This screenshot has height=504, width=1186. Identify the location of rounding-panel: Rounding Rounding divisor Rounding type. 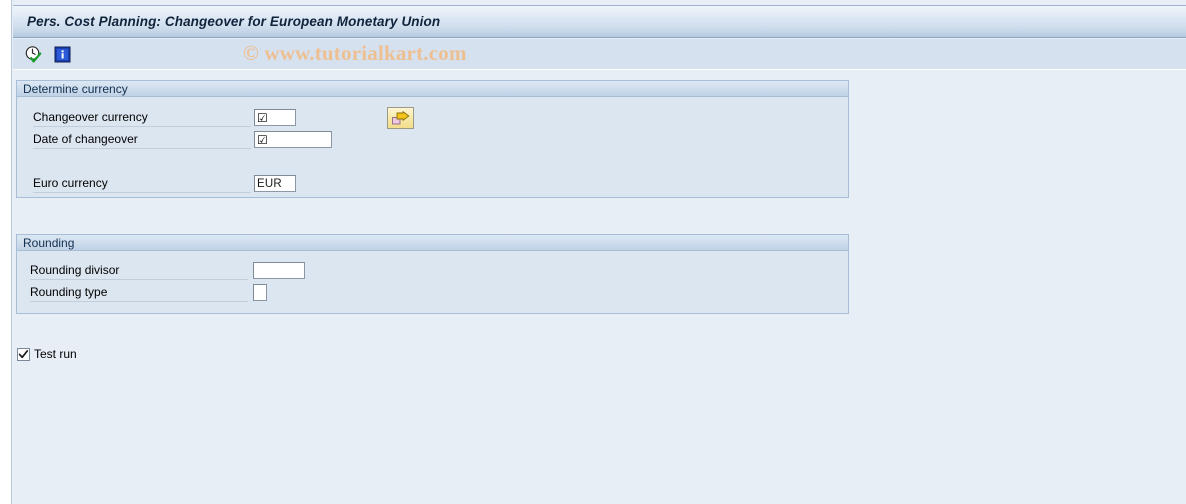
(432, 274).